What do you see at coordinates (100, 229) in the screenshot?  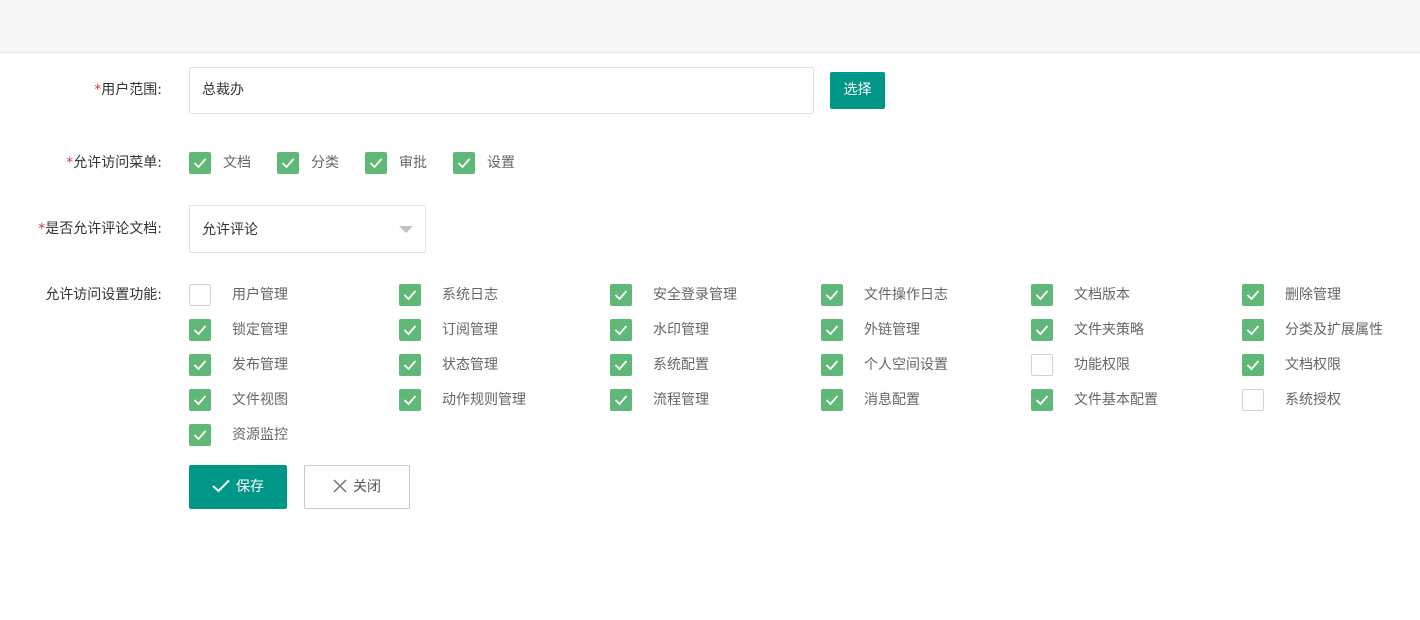 I see `comment-label: *是否允许评论文档:` at bounding box center [100, 229].